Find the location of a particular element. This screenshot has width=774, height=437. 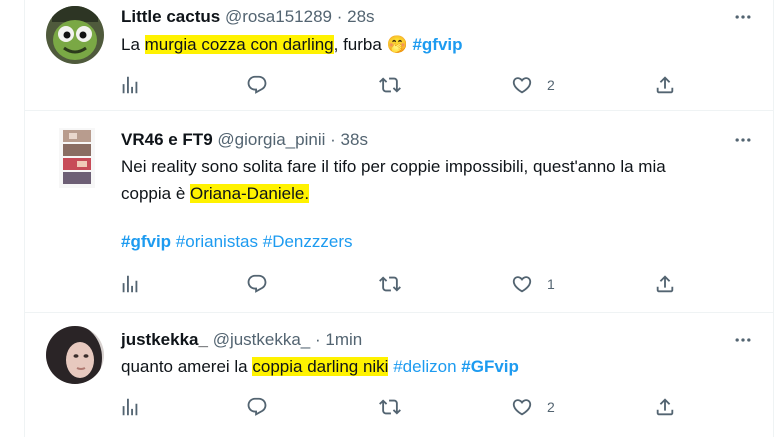

user-handle: @justkekka_ is located at coordinates (262, 339).